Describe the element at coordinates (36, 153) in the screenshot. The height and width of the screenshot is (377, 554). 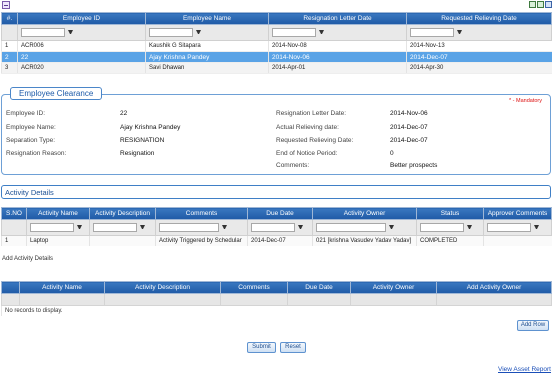
I see `resignation-reason-label: Resignation Reason:` at that location.